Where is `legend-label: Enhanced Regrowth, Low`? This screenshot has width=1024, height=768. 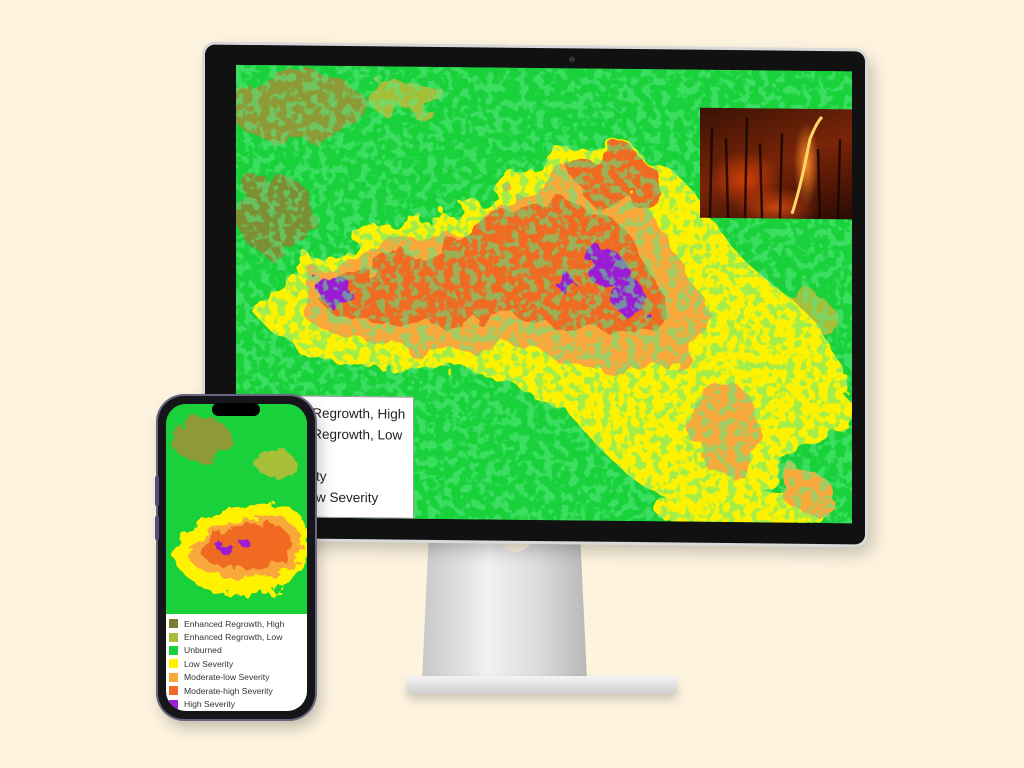
legend-label: Enhanced Regrowth, Low is located at coordinates (233, 637).